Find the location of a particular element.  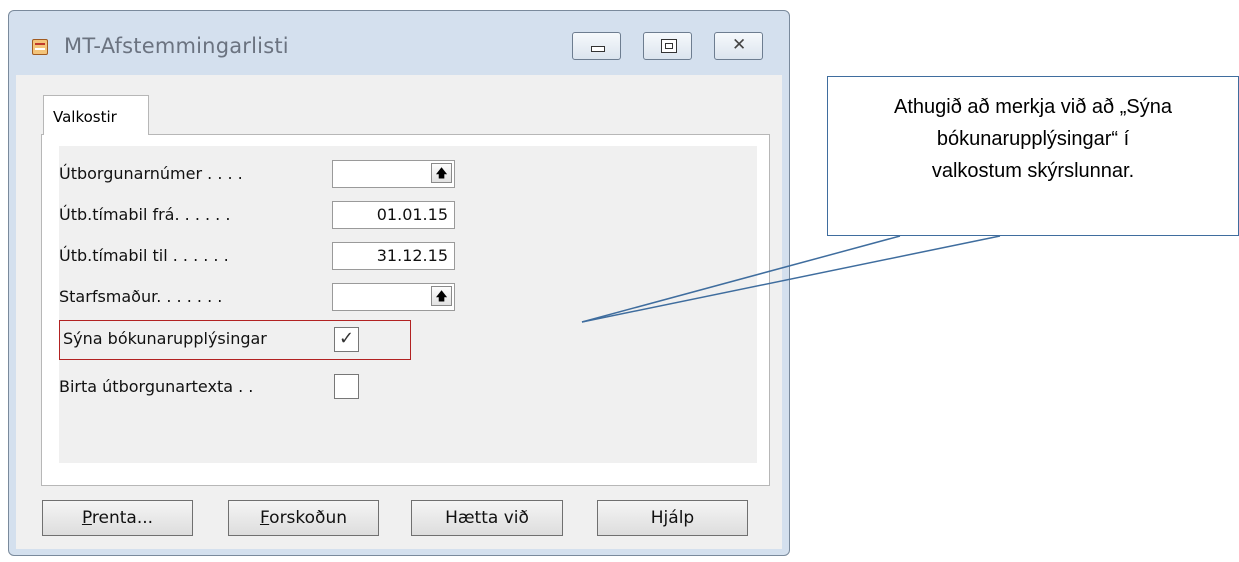

callout-line: bókunarupplýsingar“ í is located at coordinates (1033, 139).